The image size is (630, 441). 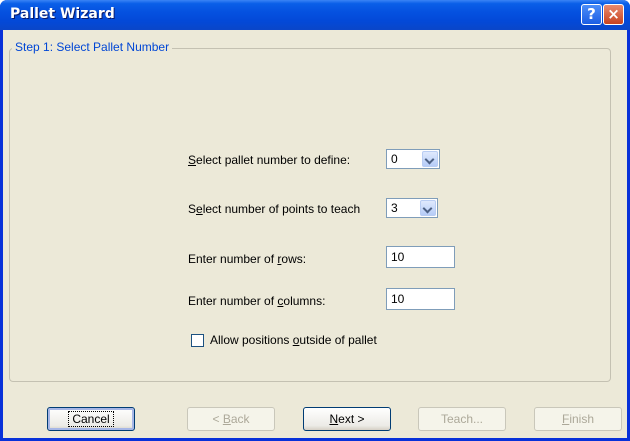 I want to click on rows-label: Enter number of rows:, so click(x=247, y=259).